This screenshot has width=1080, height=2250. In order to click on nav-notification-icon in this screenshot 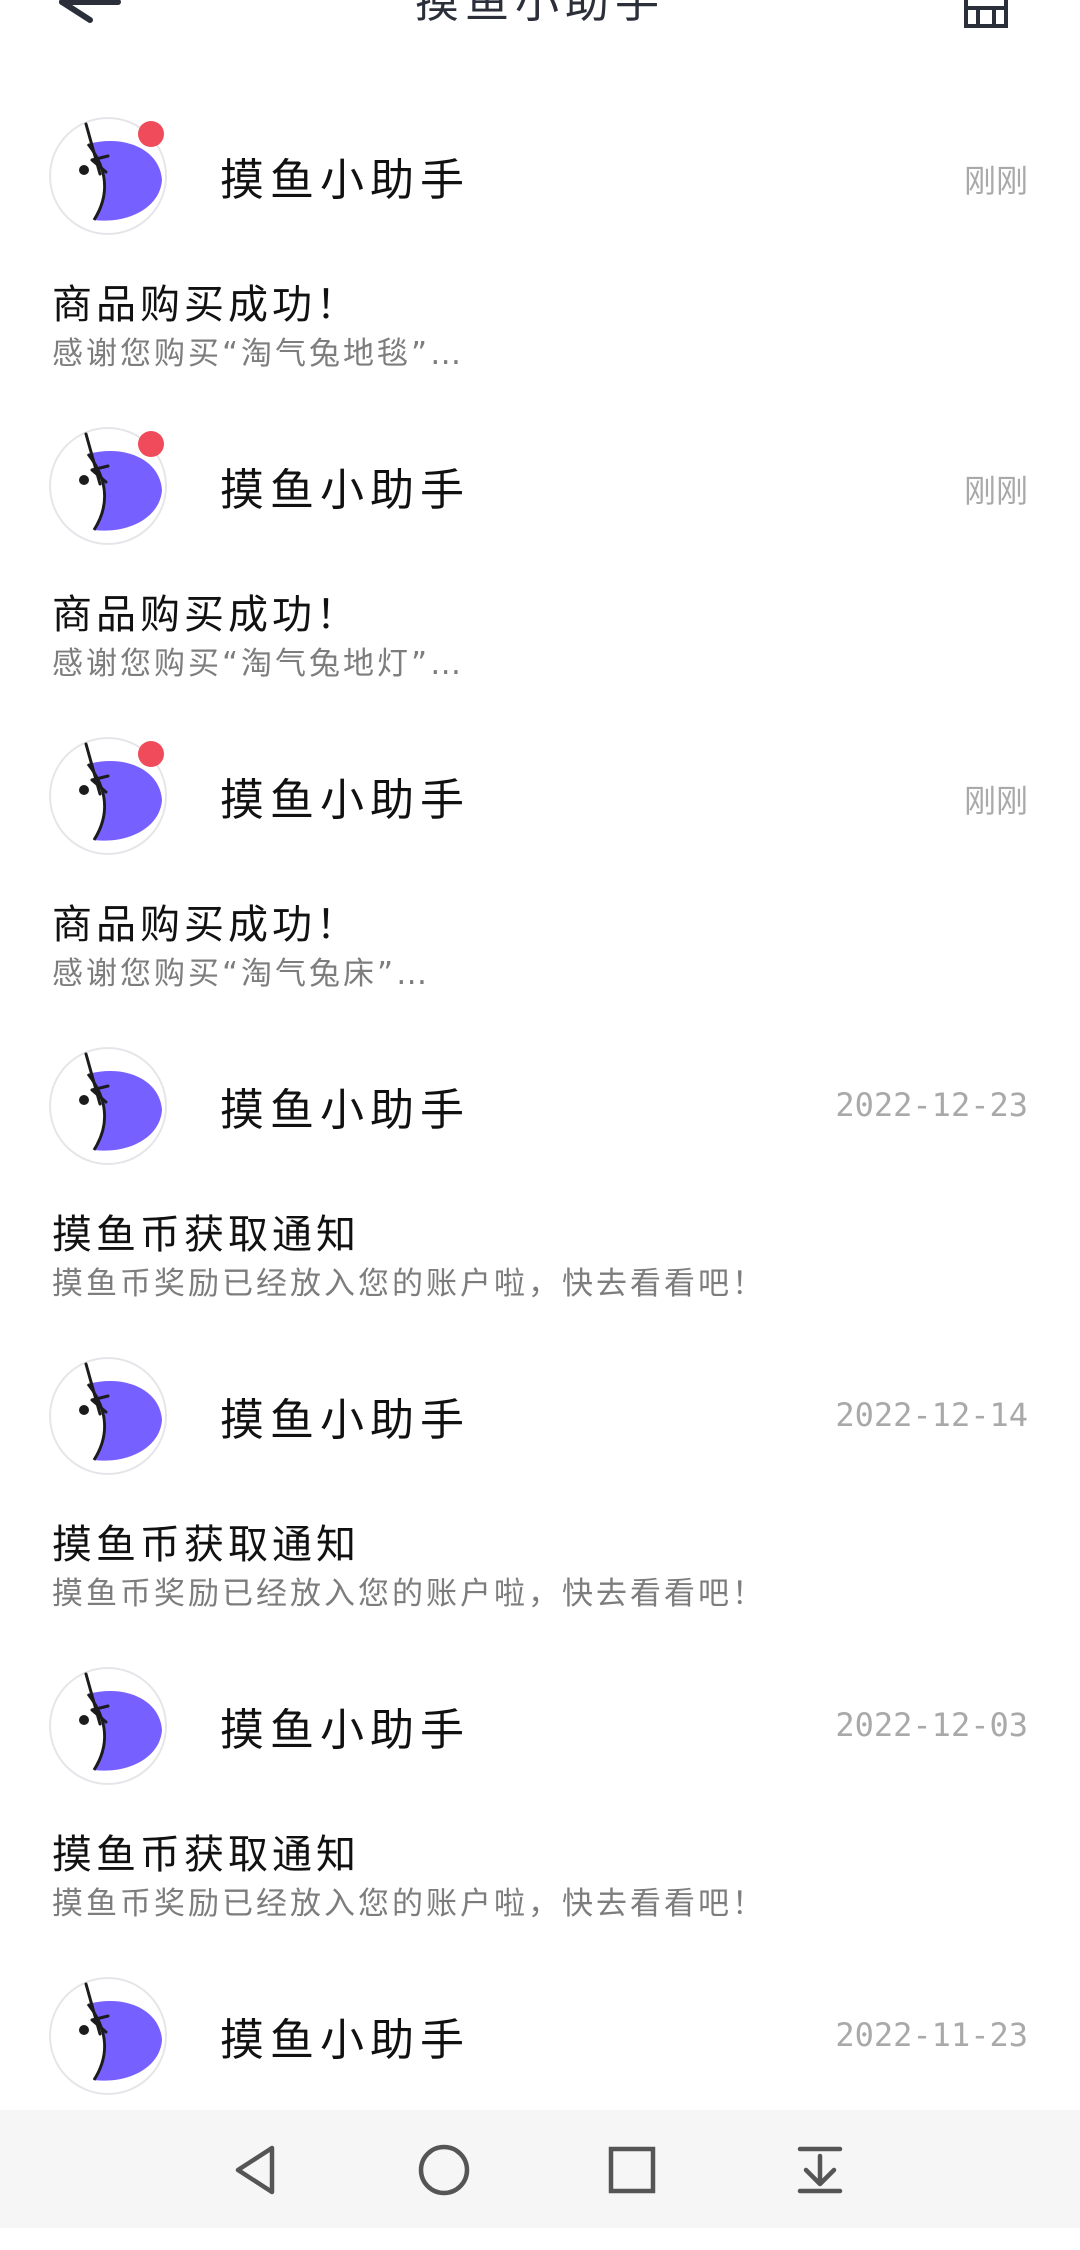, I will do `click(820, 2170)`.